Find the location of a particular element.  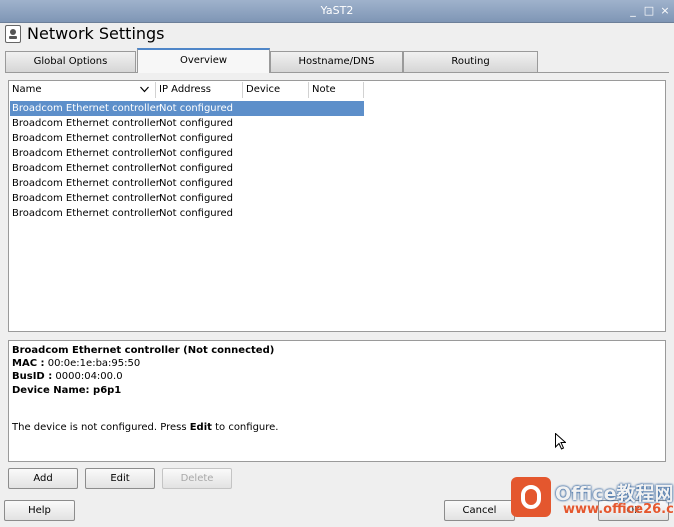

edit-button: Edit is located at coordinates (120, 478).